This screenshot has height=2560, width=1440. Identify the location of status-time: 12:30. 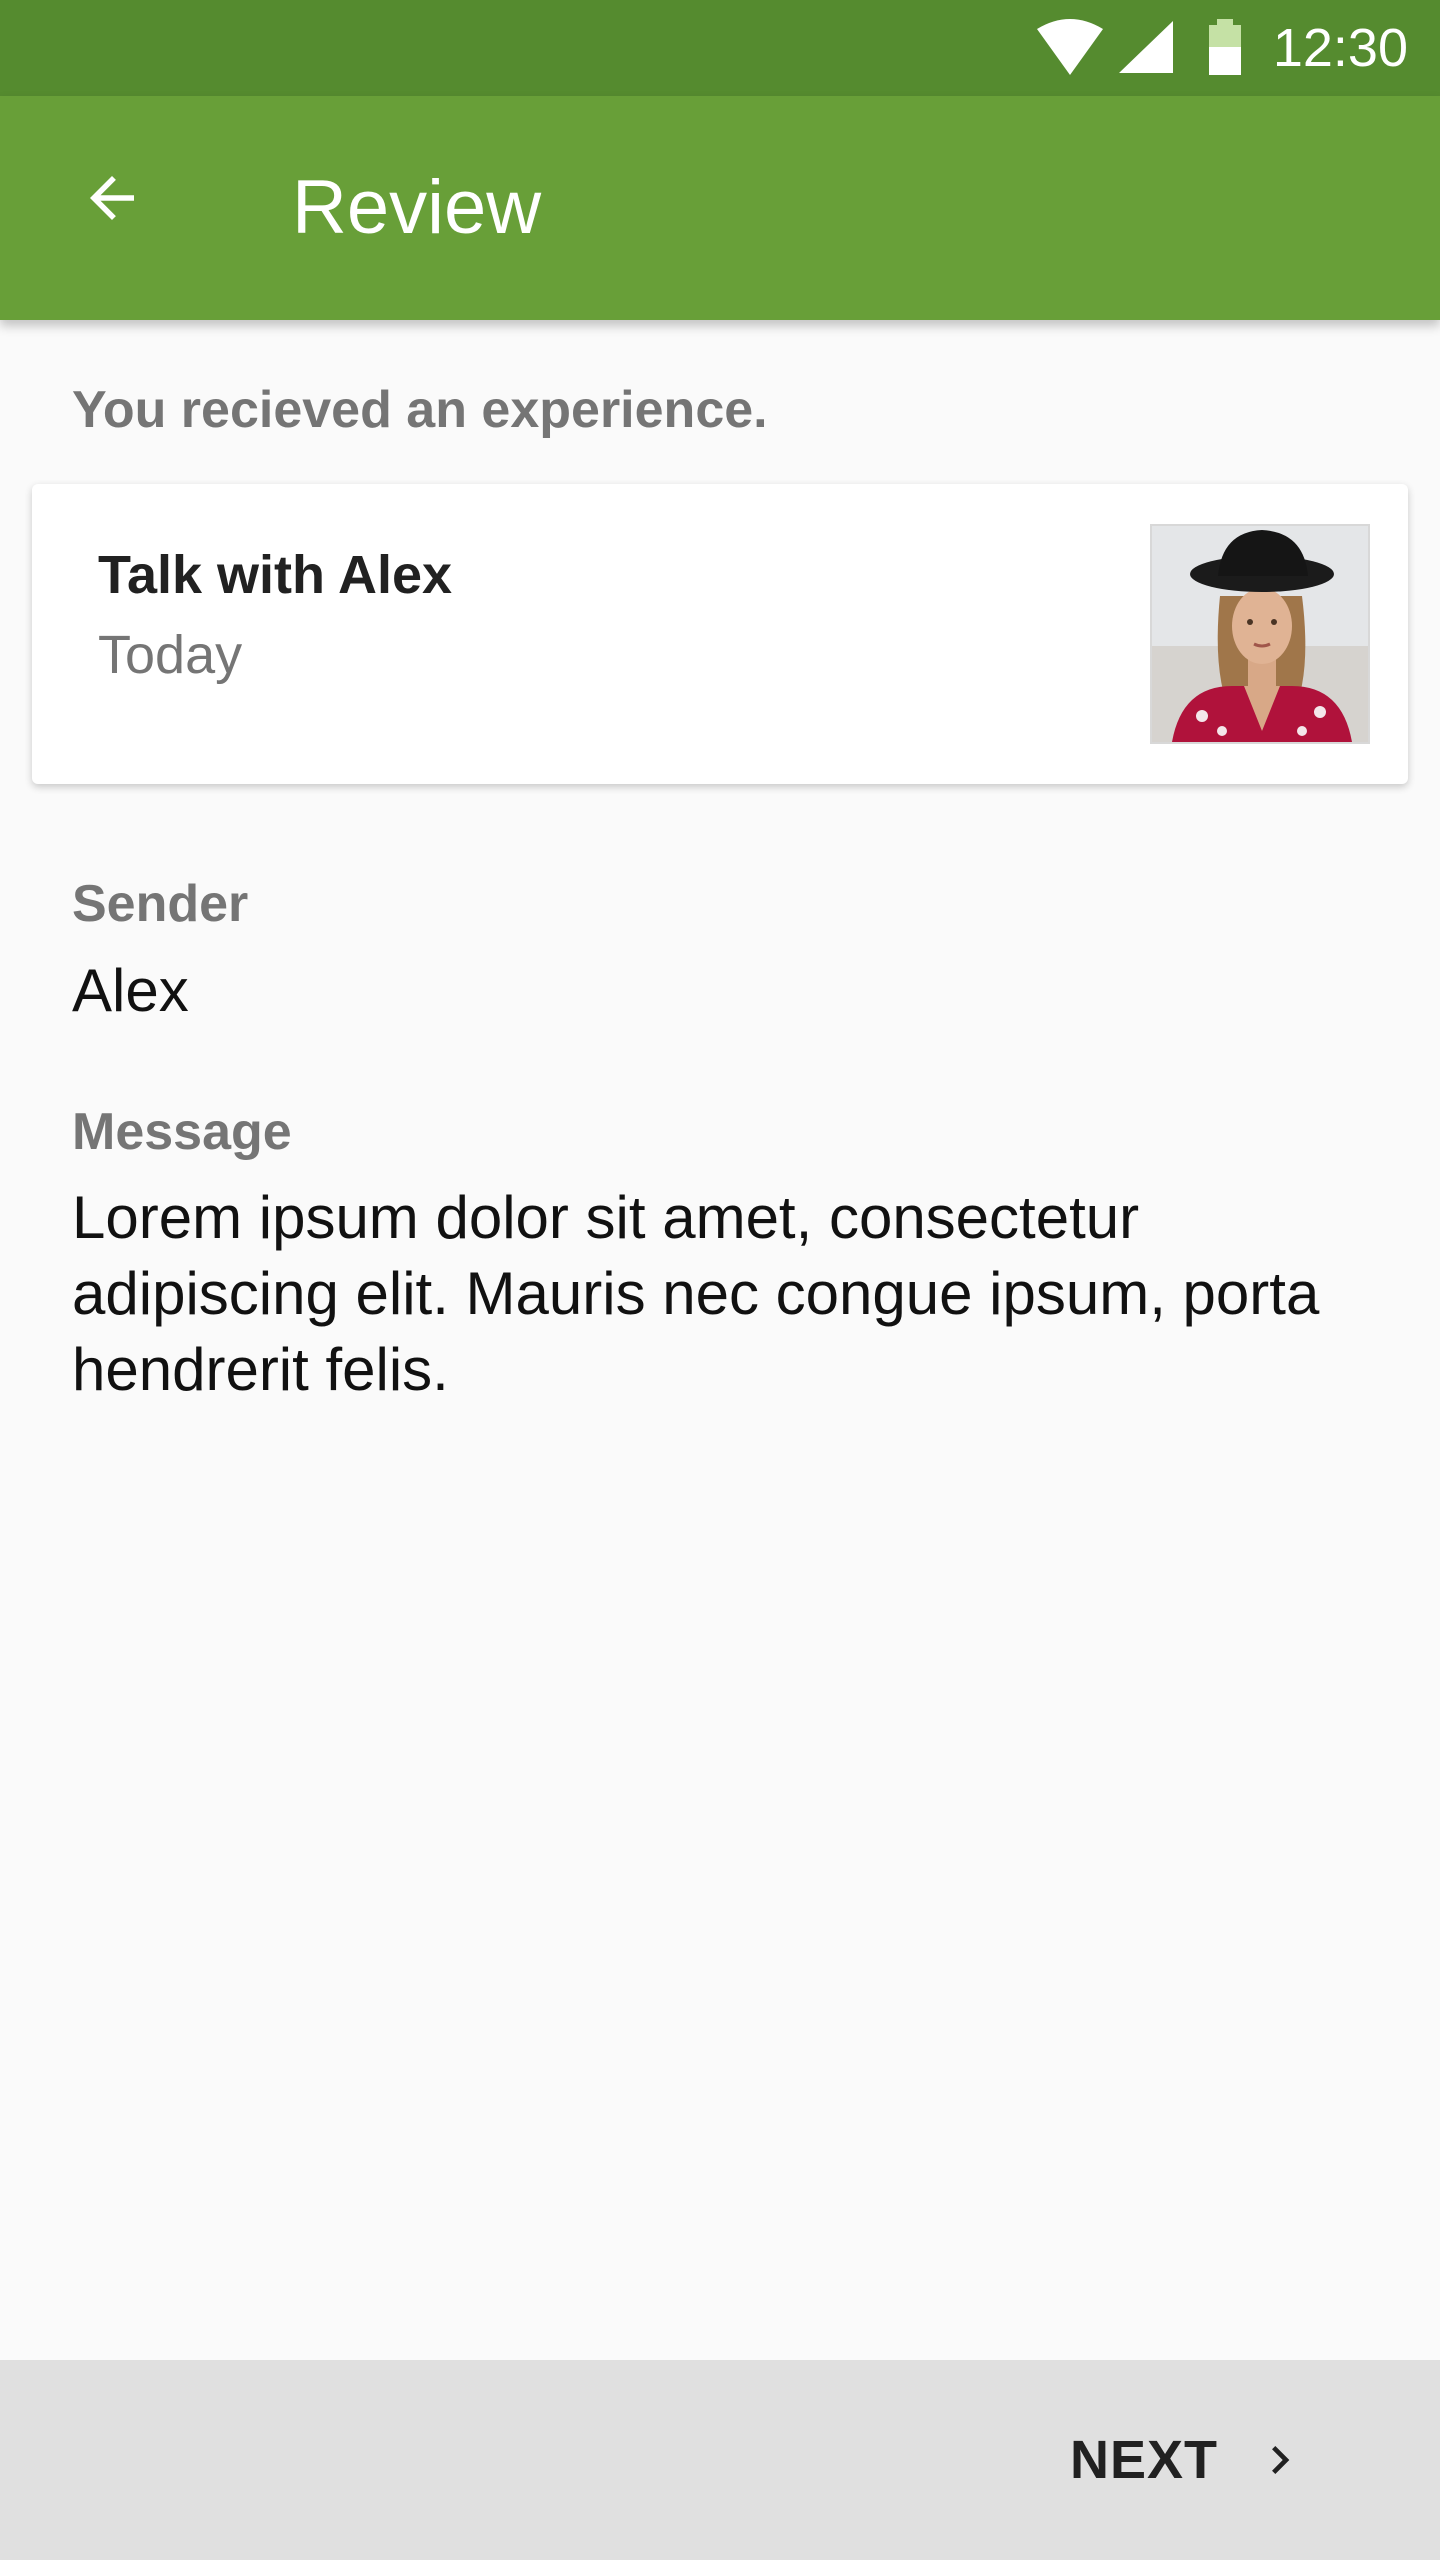
(1340, 48).